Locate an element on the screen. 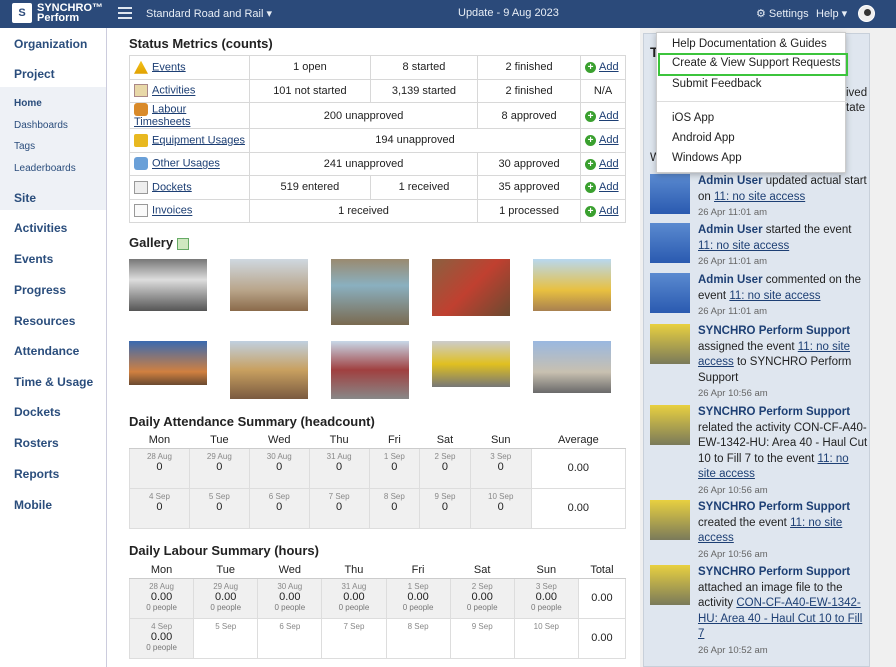  warning-icon is located at coordinates (141, 67).